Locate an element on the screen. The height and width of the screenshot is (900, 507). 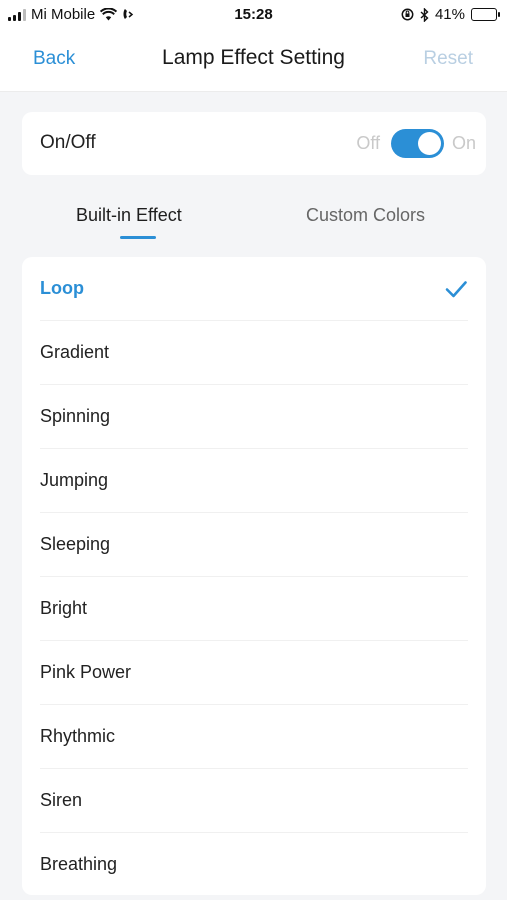
effect-label: Siren is located at coordinates (61, 800).